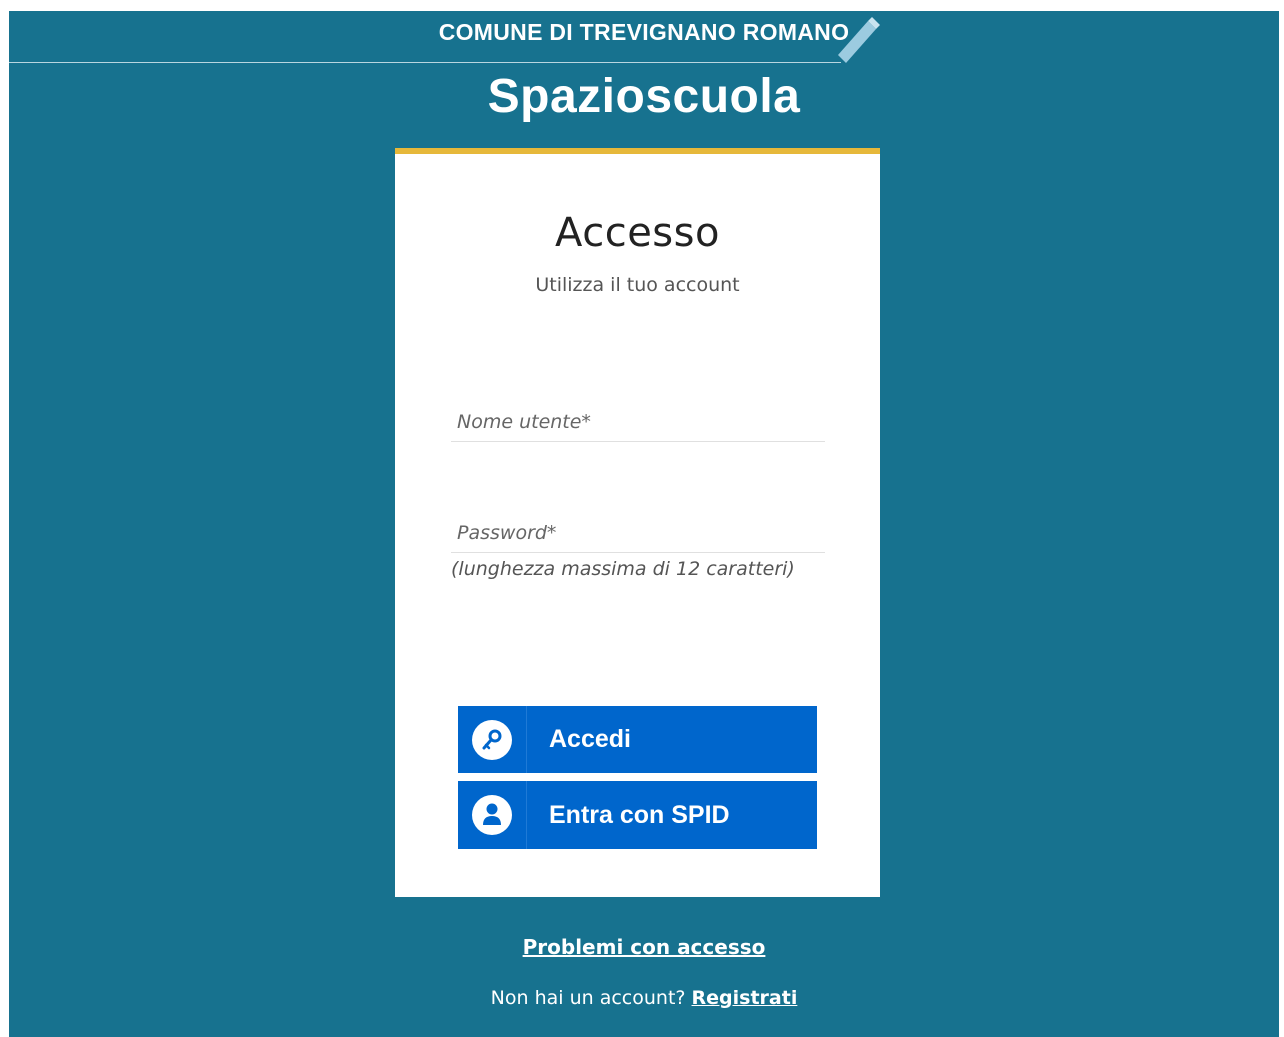  I want to click on spid-button: Entra con SPID, so click(637, 815).